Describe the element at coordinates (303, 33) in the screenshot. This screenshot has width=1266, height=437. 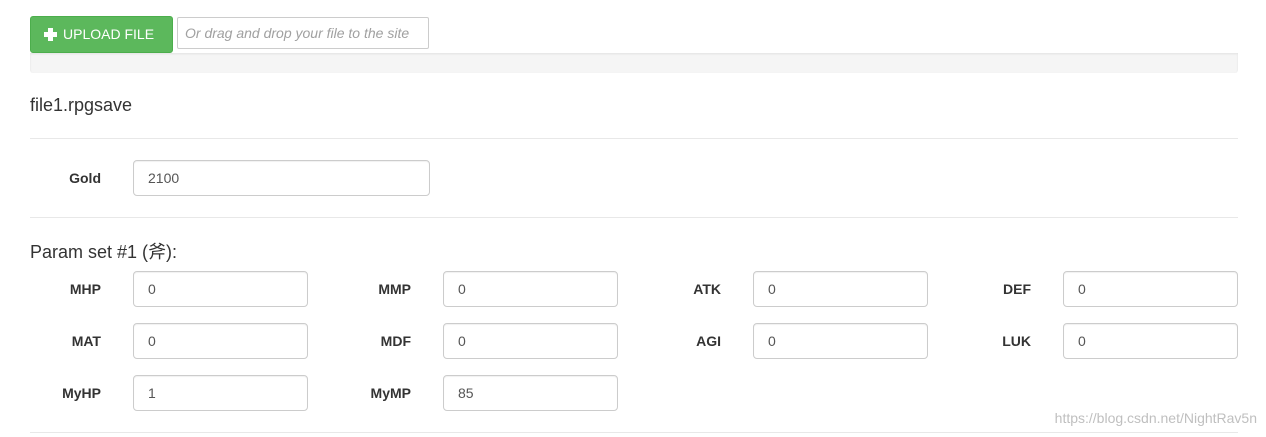
I see `drag-drop-zone: Or drag and drop your file to the site` at that location.